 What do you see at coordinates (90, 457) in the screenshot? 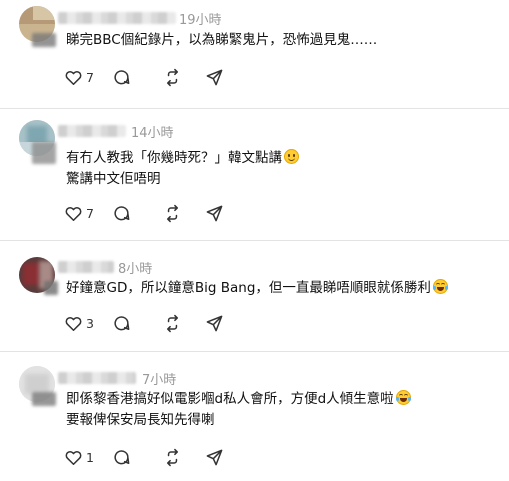
I see `like-count: 1` at bounding box center [90, 457].